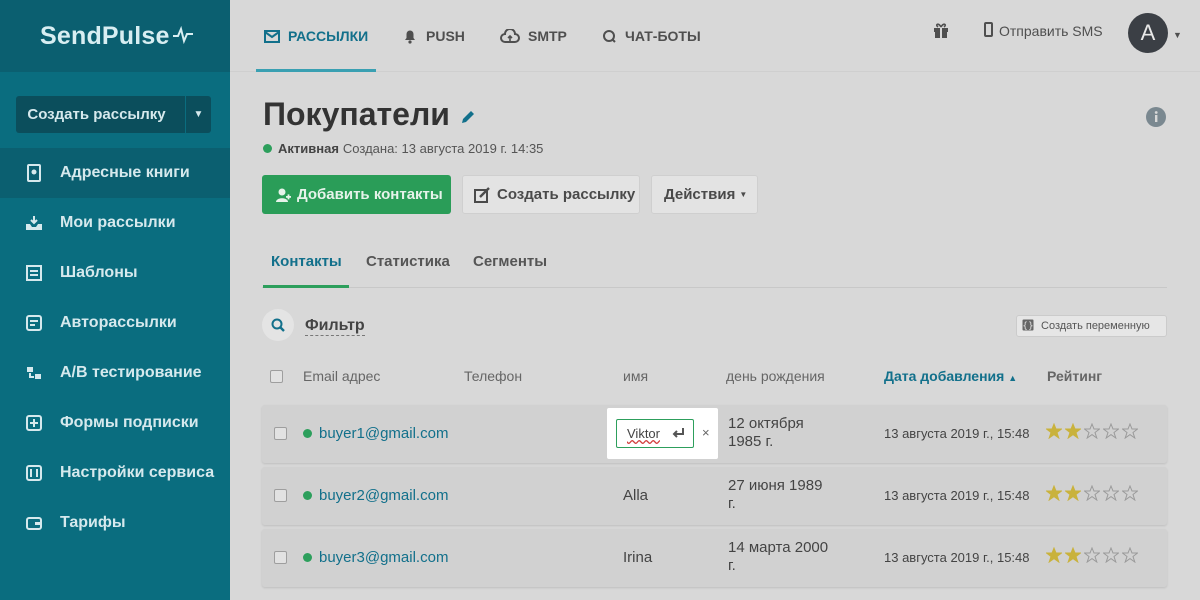 The width and height of the screenshot is (1200, 600). I want to click on chat-icon, so click(609, 36).